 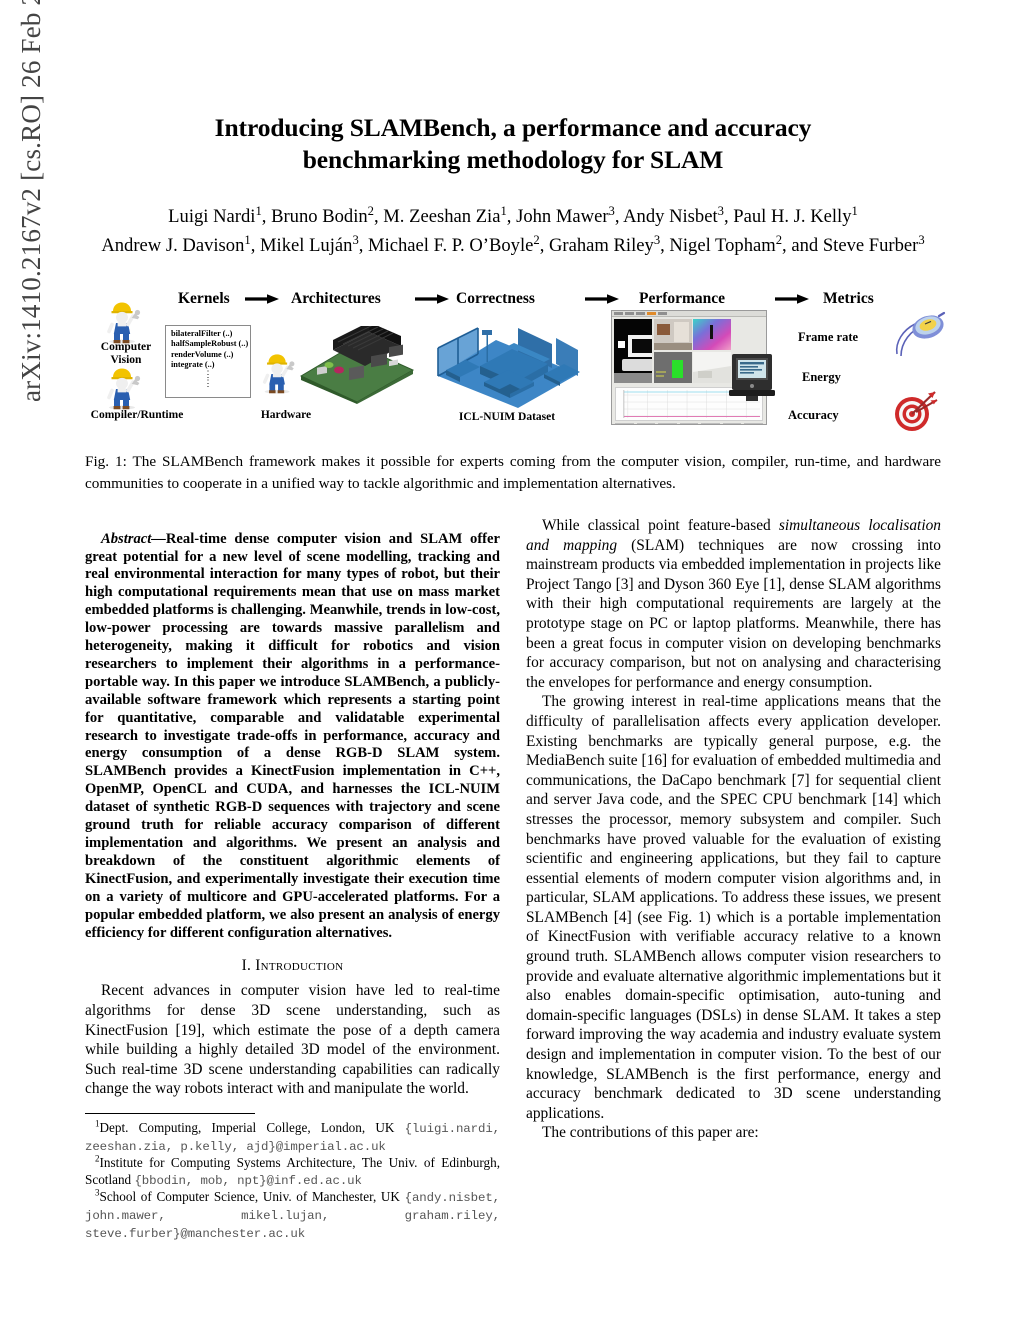 I want to click on kernel-item: renderVolume (..), so click(x=202, y=354).